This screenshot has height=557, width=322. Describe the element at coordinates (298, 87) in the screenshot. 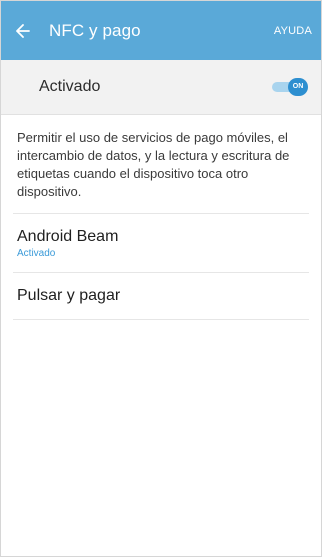

I see `toggle-thumb: ON` at that location.